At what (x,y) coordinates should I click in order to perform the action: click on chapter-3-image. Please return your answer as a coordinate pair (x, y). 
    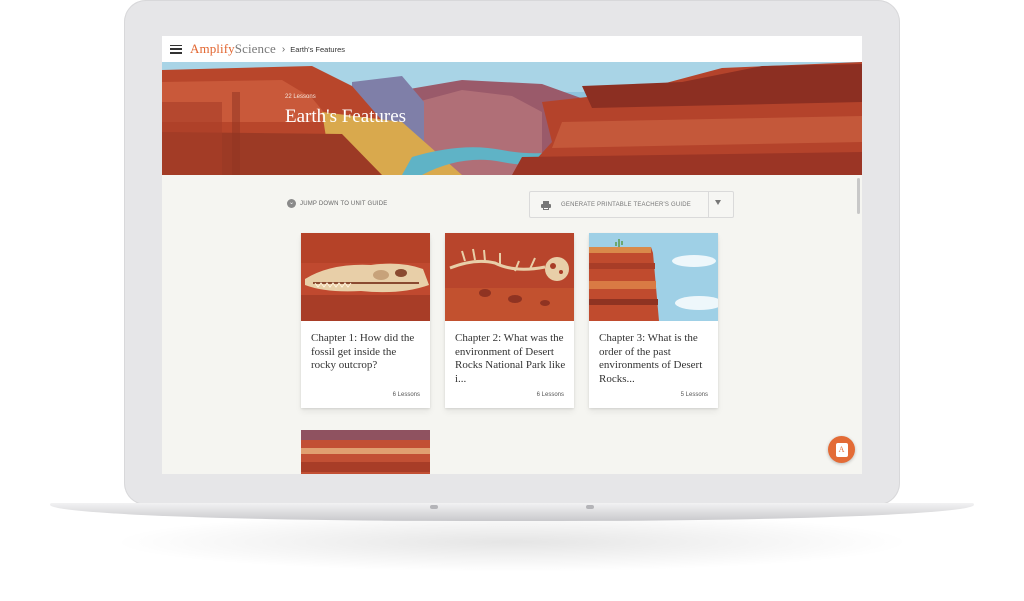
    Looking at the image, I should click on (653, 277).